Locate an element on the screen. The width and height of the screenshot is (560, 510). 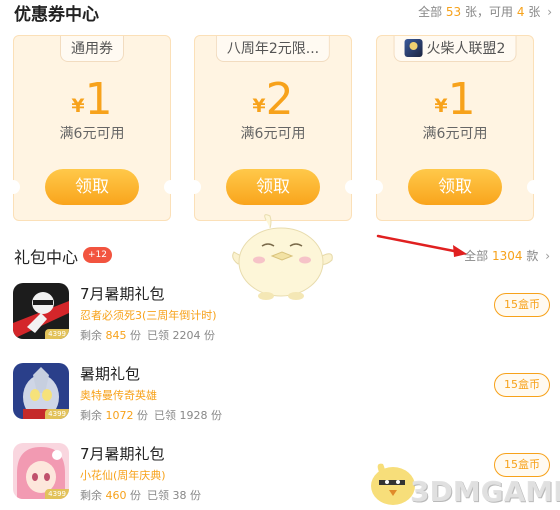
coupon-tag-label: 通用券 is located at coordinates (92, 49).